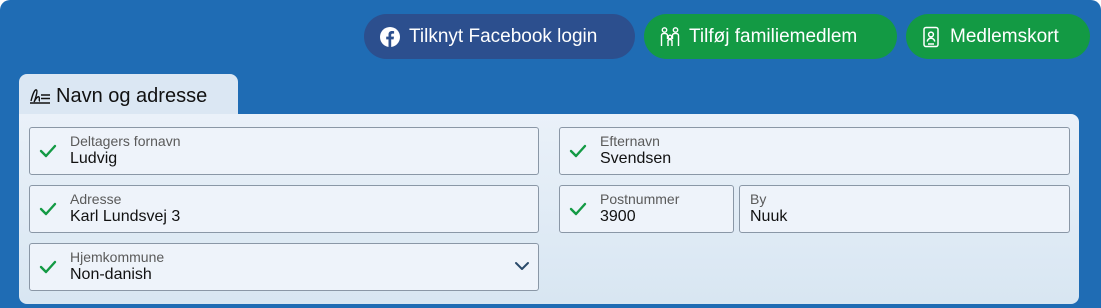 The image size is (1101, 308). What do you see at coordinates (1004, 36) in the screenshot?
I see `member-card-label: Medlemskort` at bounding box center [1004, 36].